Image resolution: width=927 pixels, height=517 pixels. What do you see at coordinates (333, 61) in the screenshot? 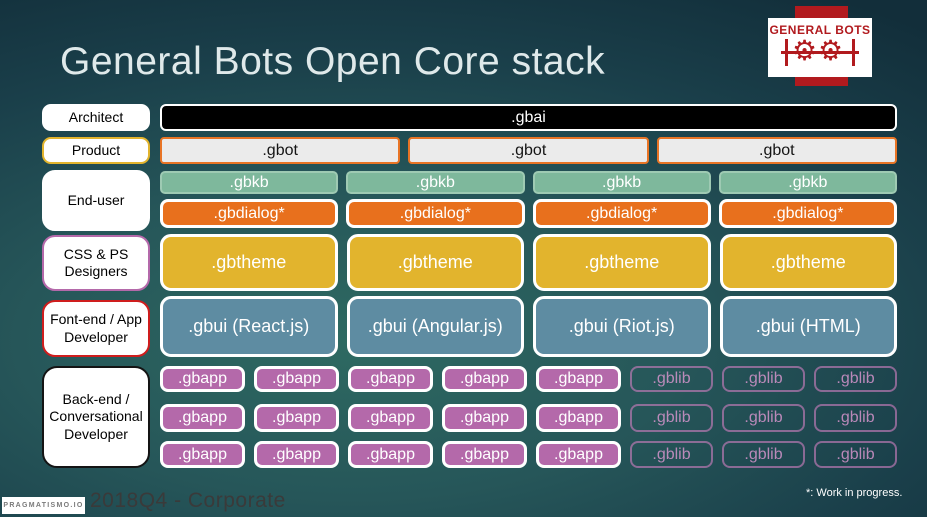
I see `page-title: General Bots Open Core stack` at bounding box center [333, 61].